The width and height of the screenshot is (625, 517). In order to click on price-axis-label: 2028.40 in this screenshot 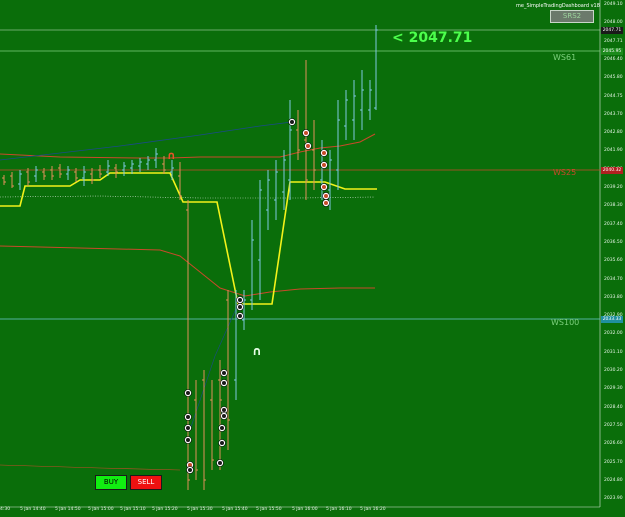, I will do `click(613, 407)`.